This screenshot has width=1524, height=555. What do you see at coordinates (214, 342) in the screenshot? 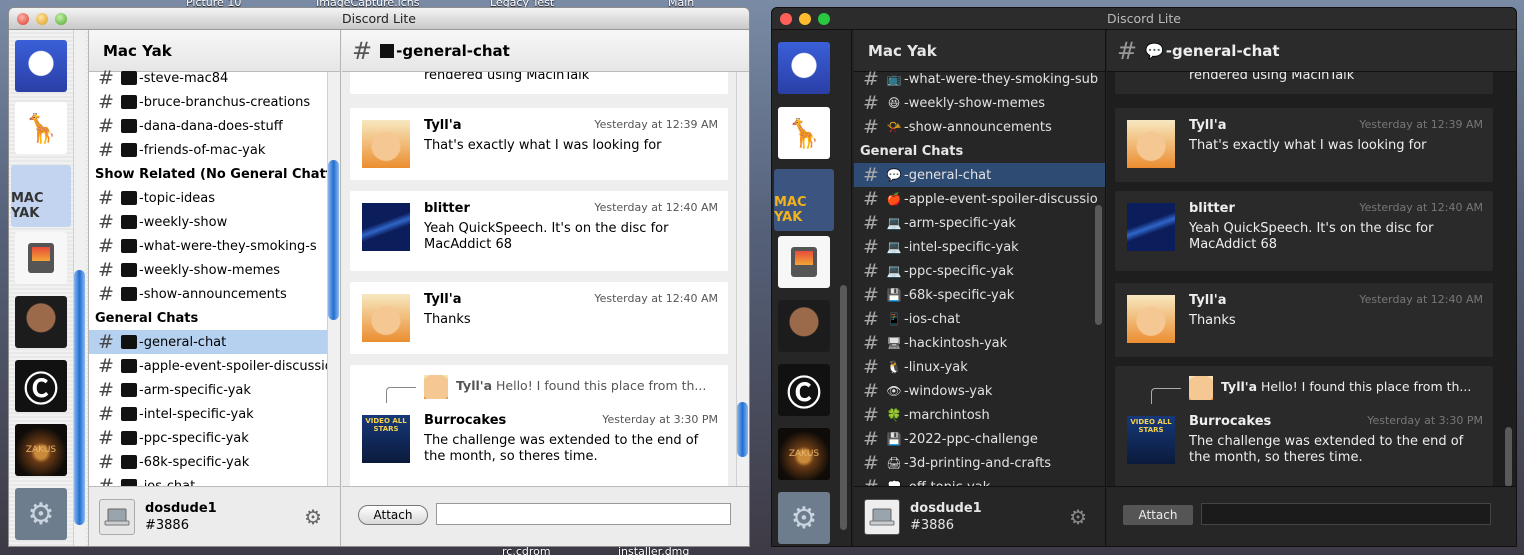
I see `channel-item: # -general-chat` at bounding box center [214, 342].